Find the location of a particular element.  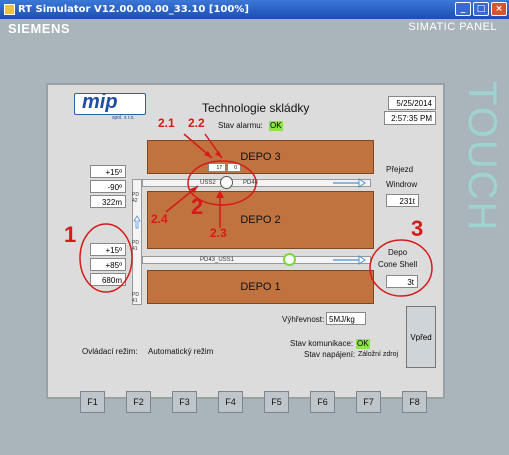

conveyor-bottom-left-label: PD43_USS1 is located at coordinates (217, 260).